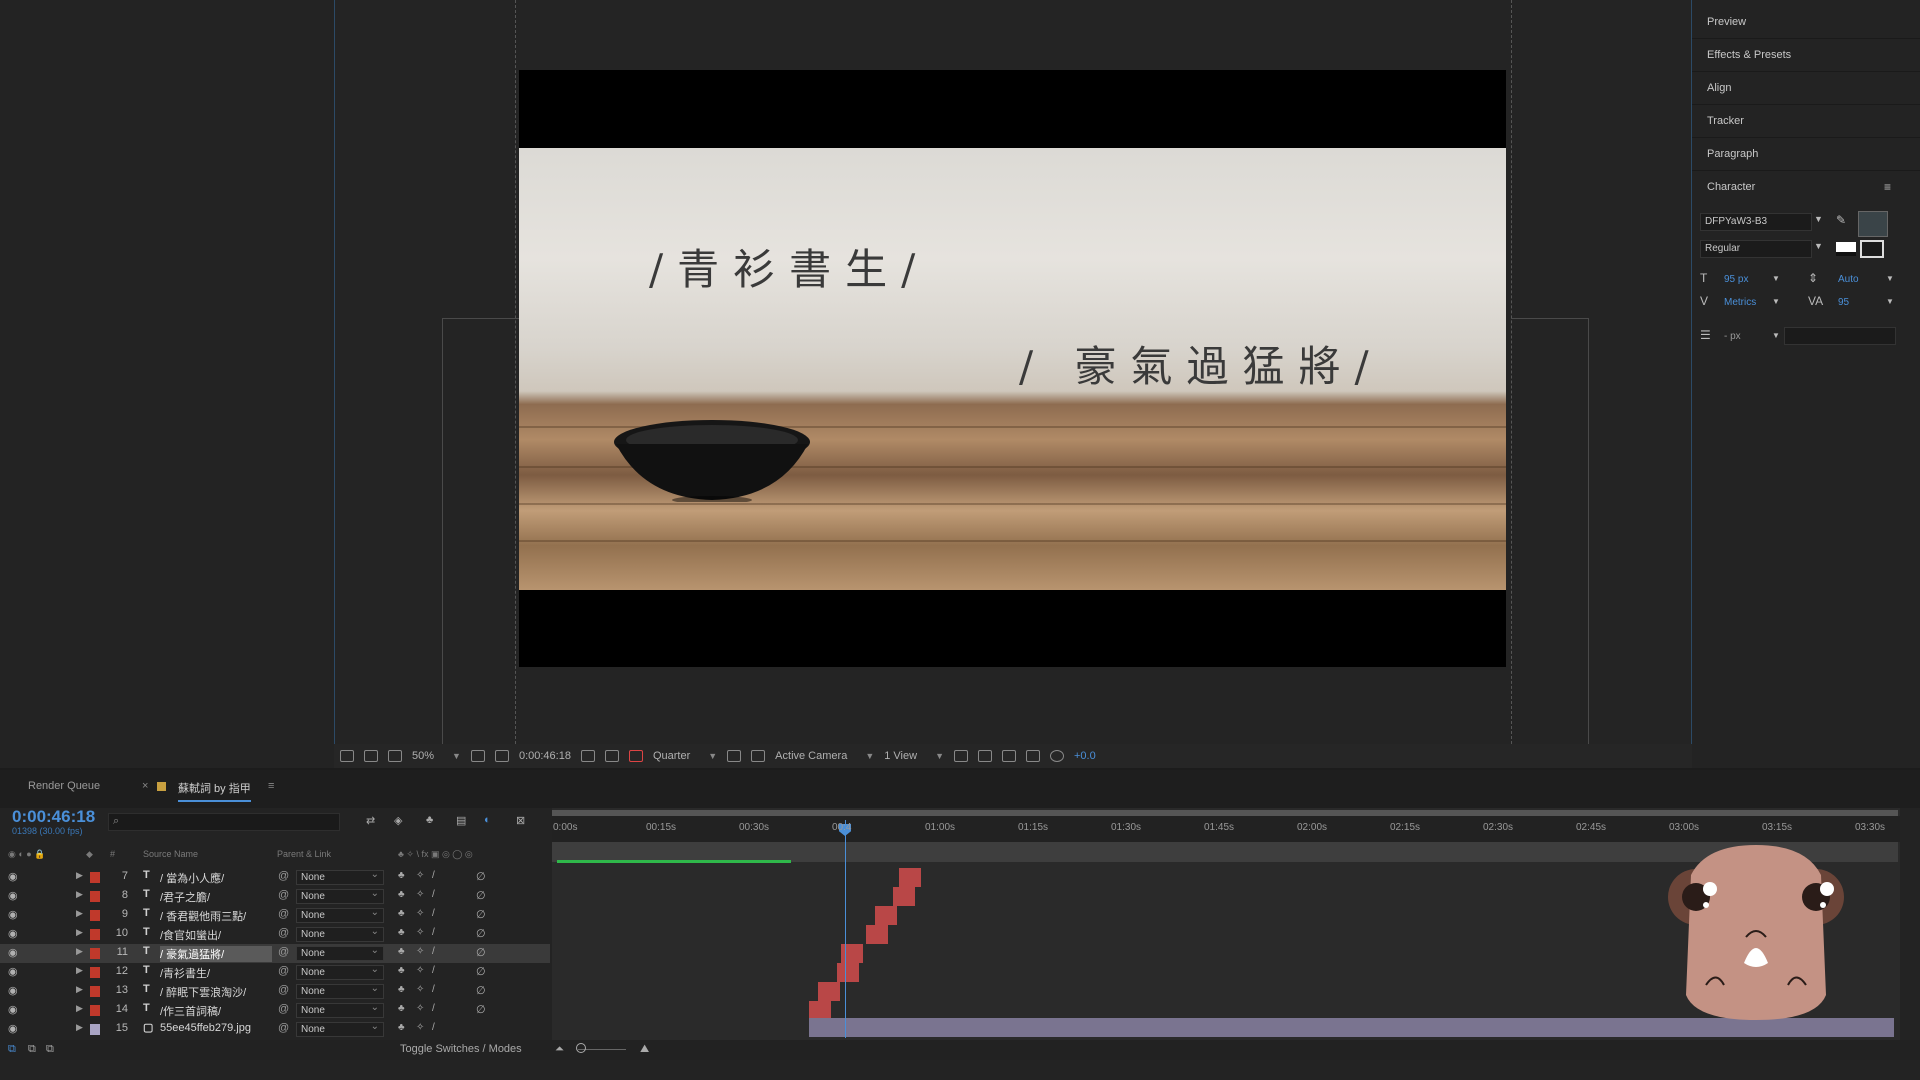 The height and width of the screenshot is (1080, 1920). What do you see at coordinates (32, 1049) in the screenshot?
I see `layer-switches-icon: ⧉` at bounding box center [32, 1049].